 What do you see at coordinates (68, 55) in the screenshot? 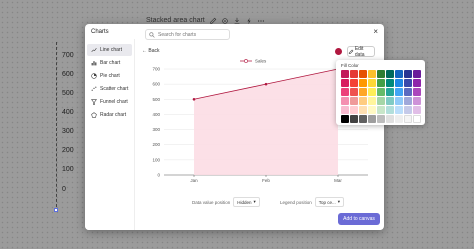
I see `canvas-y-tick-label: 700` at bounding box center [68, 55].